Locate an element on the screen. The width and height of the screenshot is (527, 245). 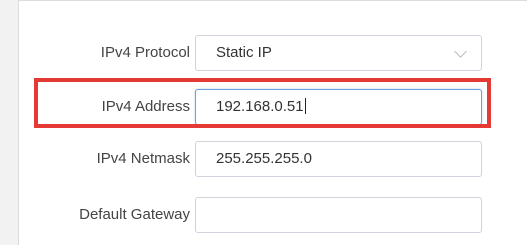
protocol-select: Static IP is located at coordinates (338, 53).